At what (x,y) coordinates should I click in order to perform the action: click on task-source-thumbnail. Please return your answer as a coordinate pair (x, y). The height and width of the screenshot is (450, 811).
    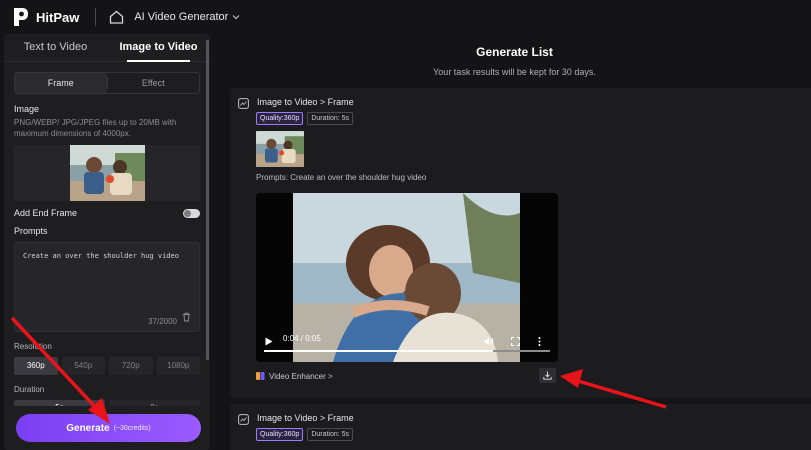
    Looking at the image, I should click on (280, 149).